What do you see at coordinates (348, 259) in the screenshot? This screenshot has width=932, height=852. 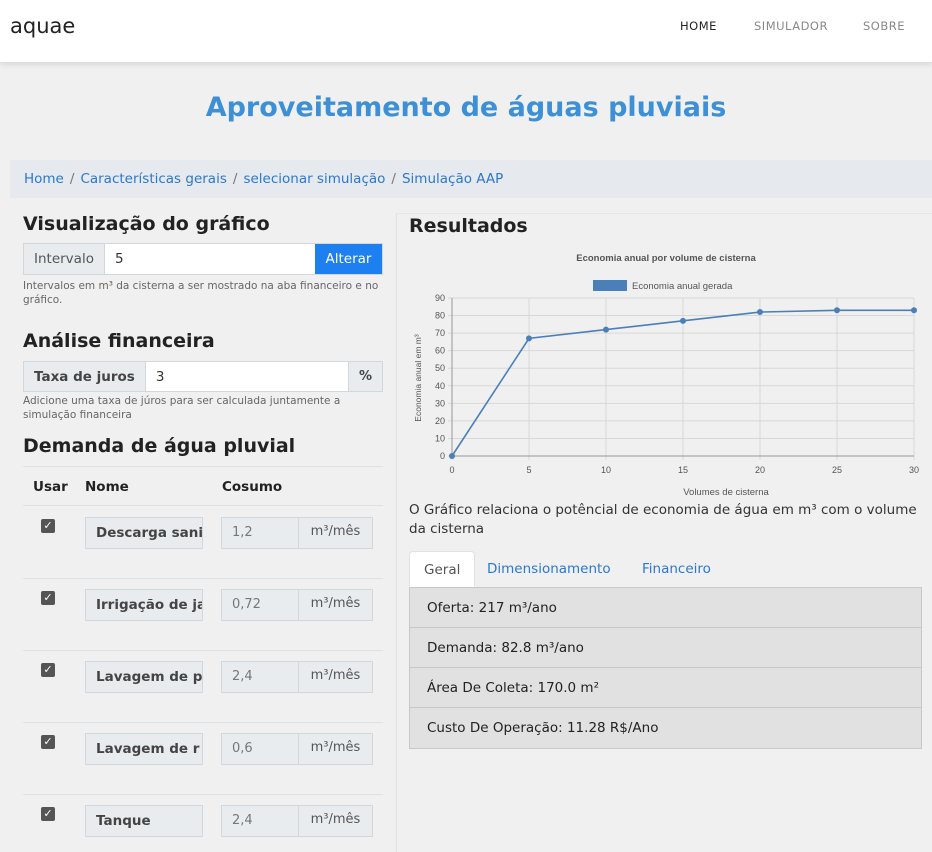 I see `alterar-button: Alterar` at bounding box center [348, 259].